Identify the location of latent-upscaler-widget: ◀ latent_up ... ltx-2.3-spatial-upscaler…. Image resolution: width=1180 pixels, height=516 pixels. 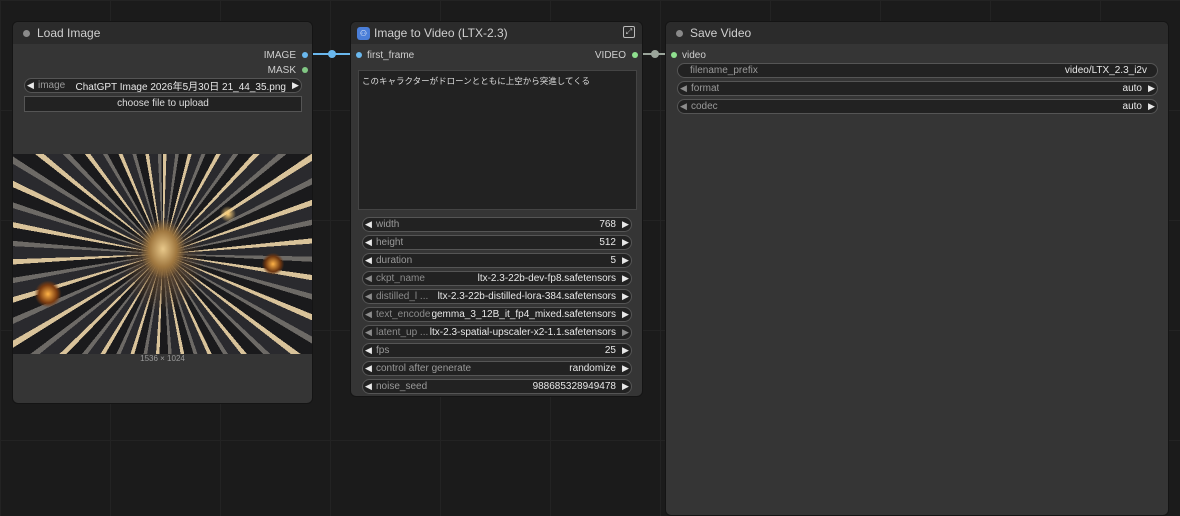
(497, 332).